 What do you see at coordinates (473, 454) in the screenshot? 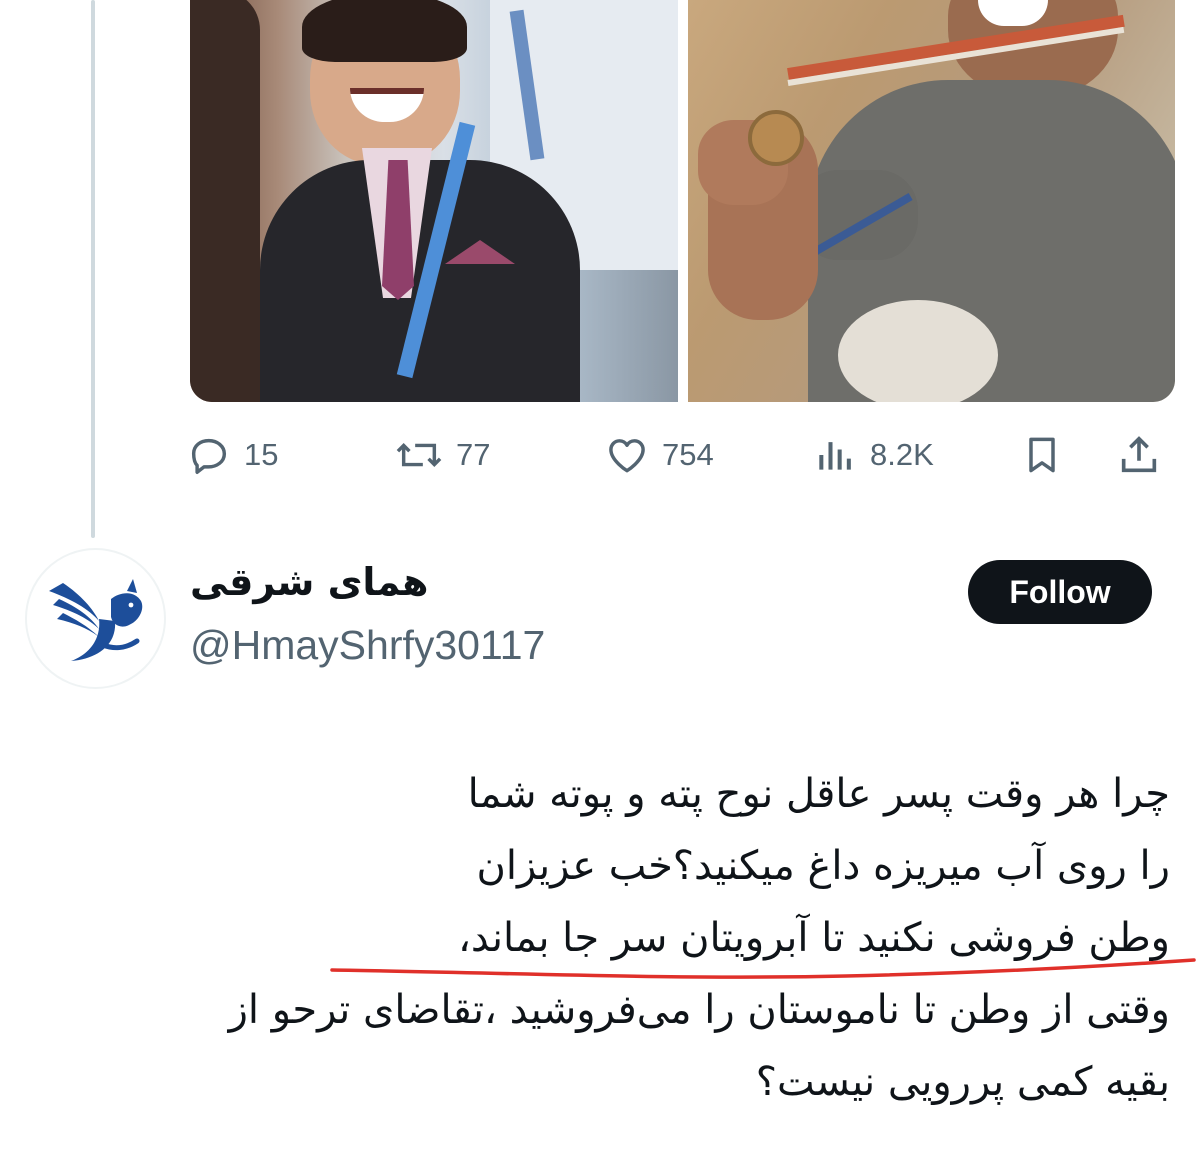
I see `repost-count: 77` at bounding box center [473, 454].